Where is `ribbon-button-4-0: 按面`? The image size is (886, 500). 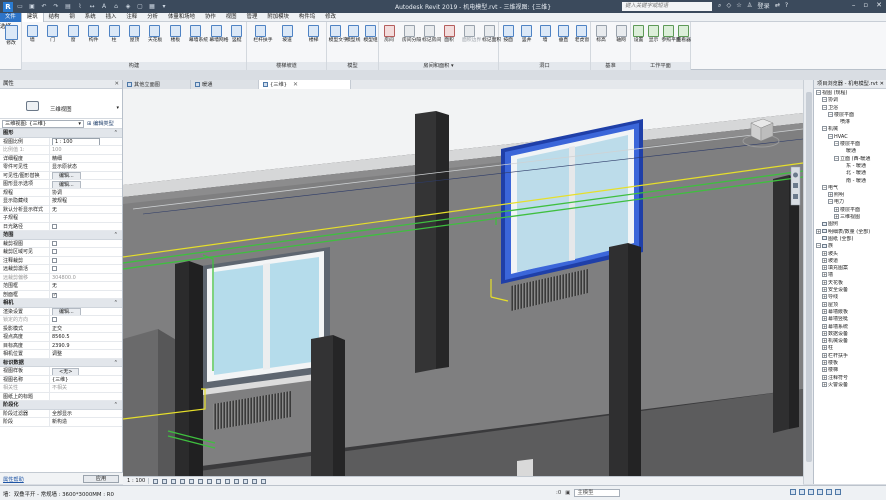
ribbon-button-4-0: 按面 is located at coordinates (508, 34).